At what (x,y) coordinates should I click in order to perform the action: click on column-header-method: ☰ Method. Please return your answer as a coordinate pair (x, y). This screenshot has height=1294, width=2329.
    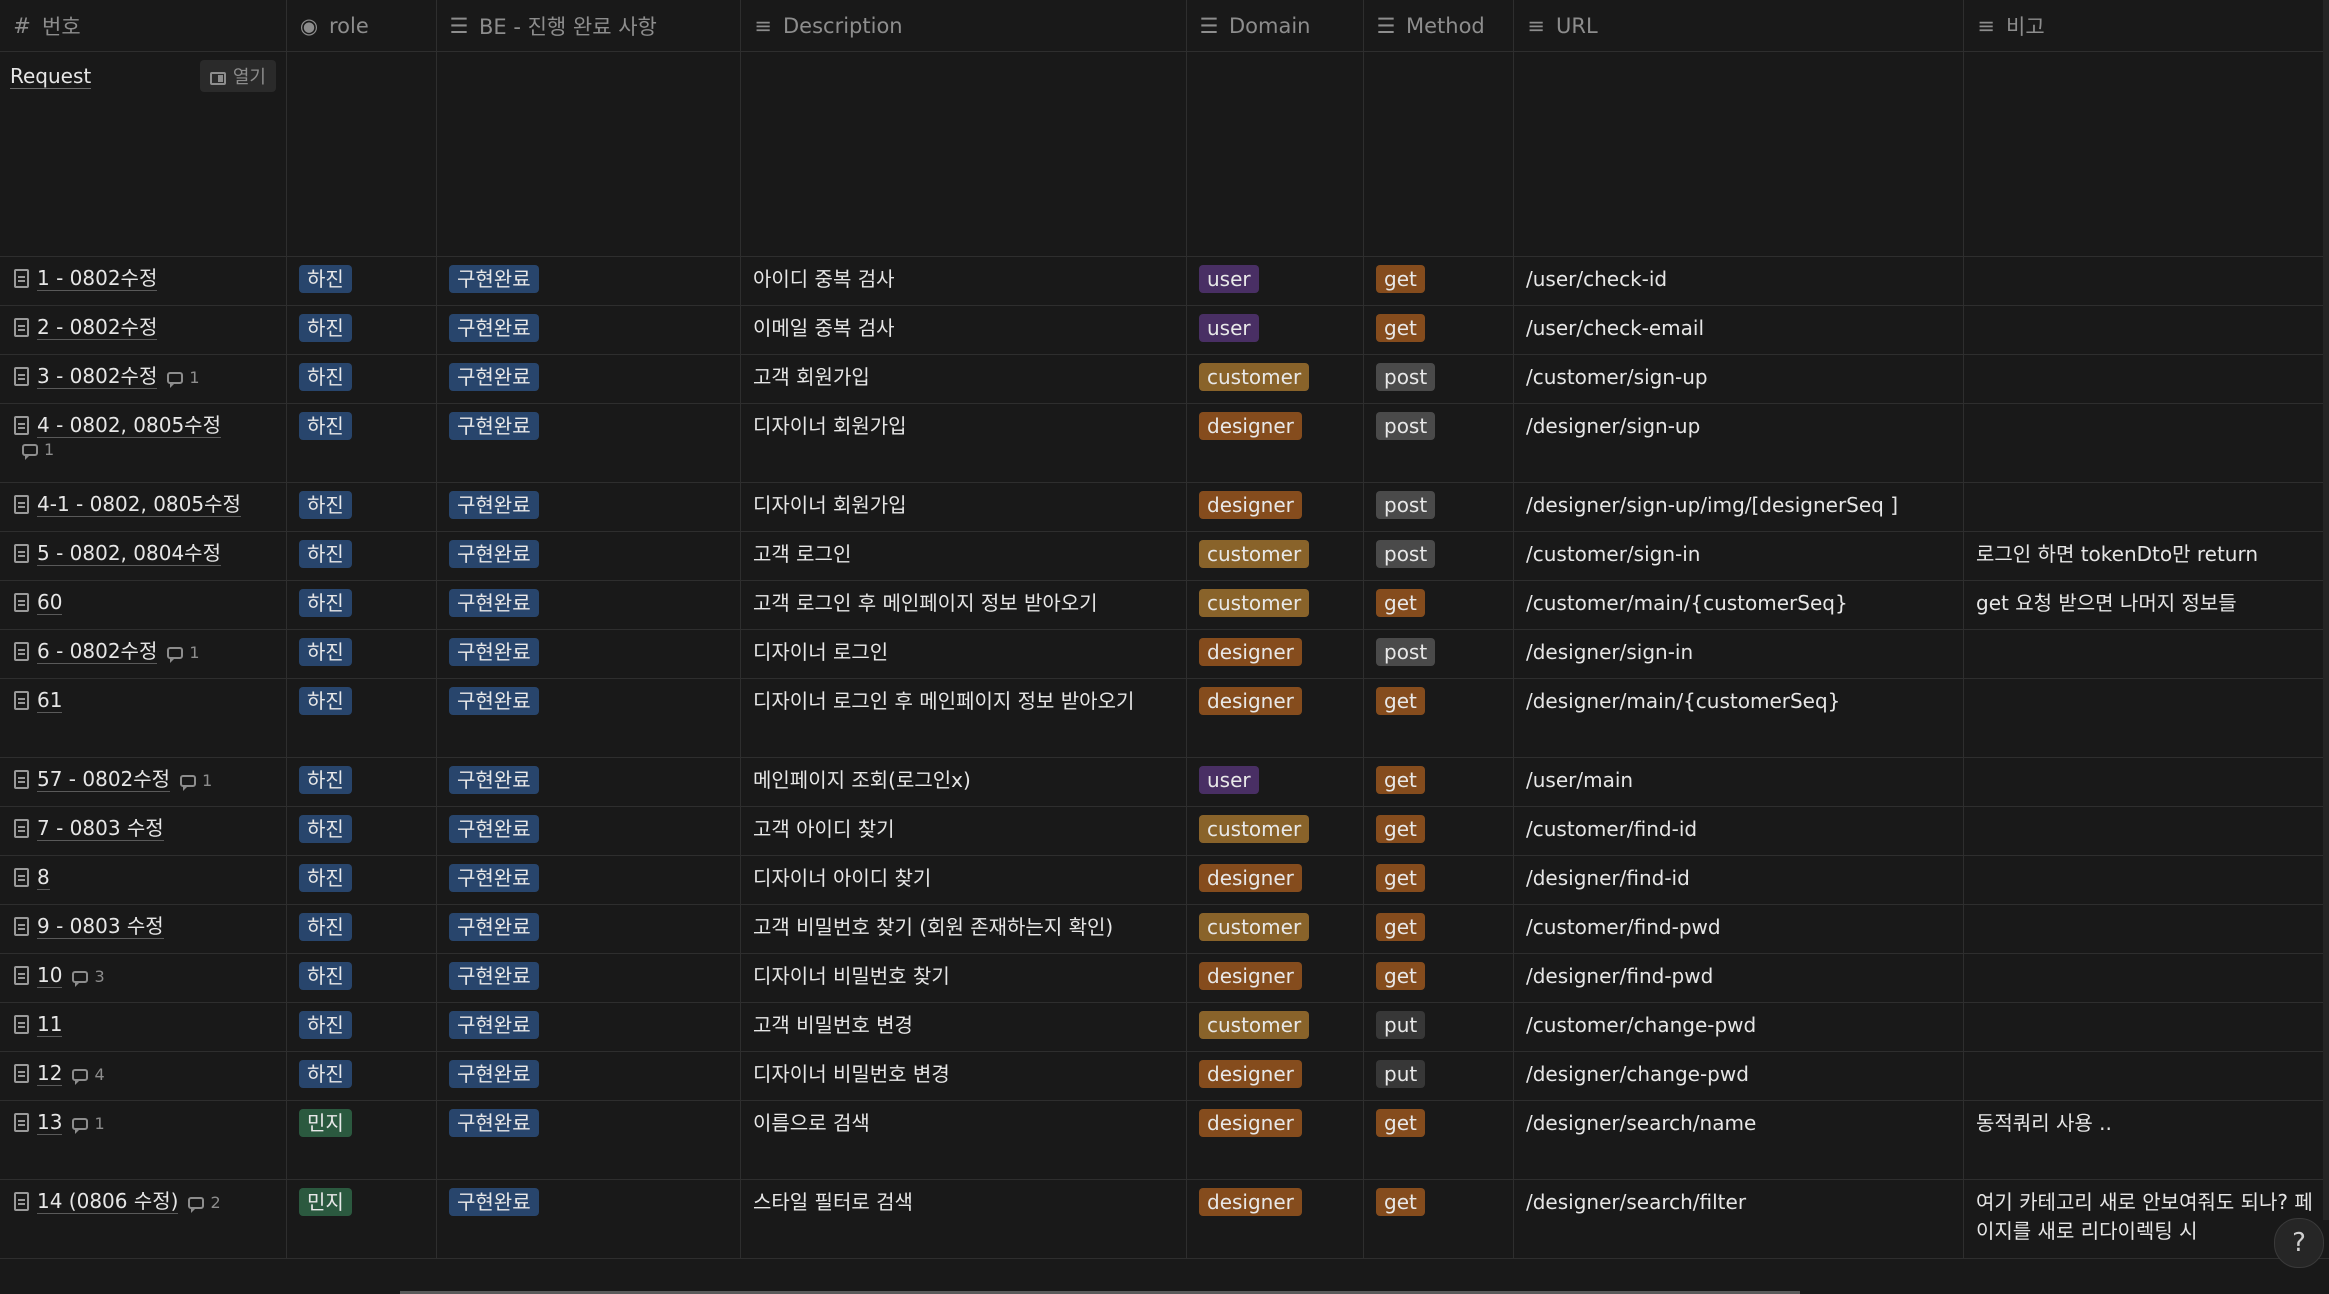
    Looking at the image, I should click on (1439, 25).